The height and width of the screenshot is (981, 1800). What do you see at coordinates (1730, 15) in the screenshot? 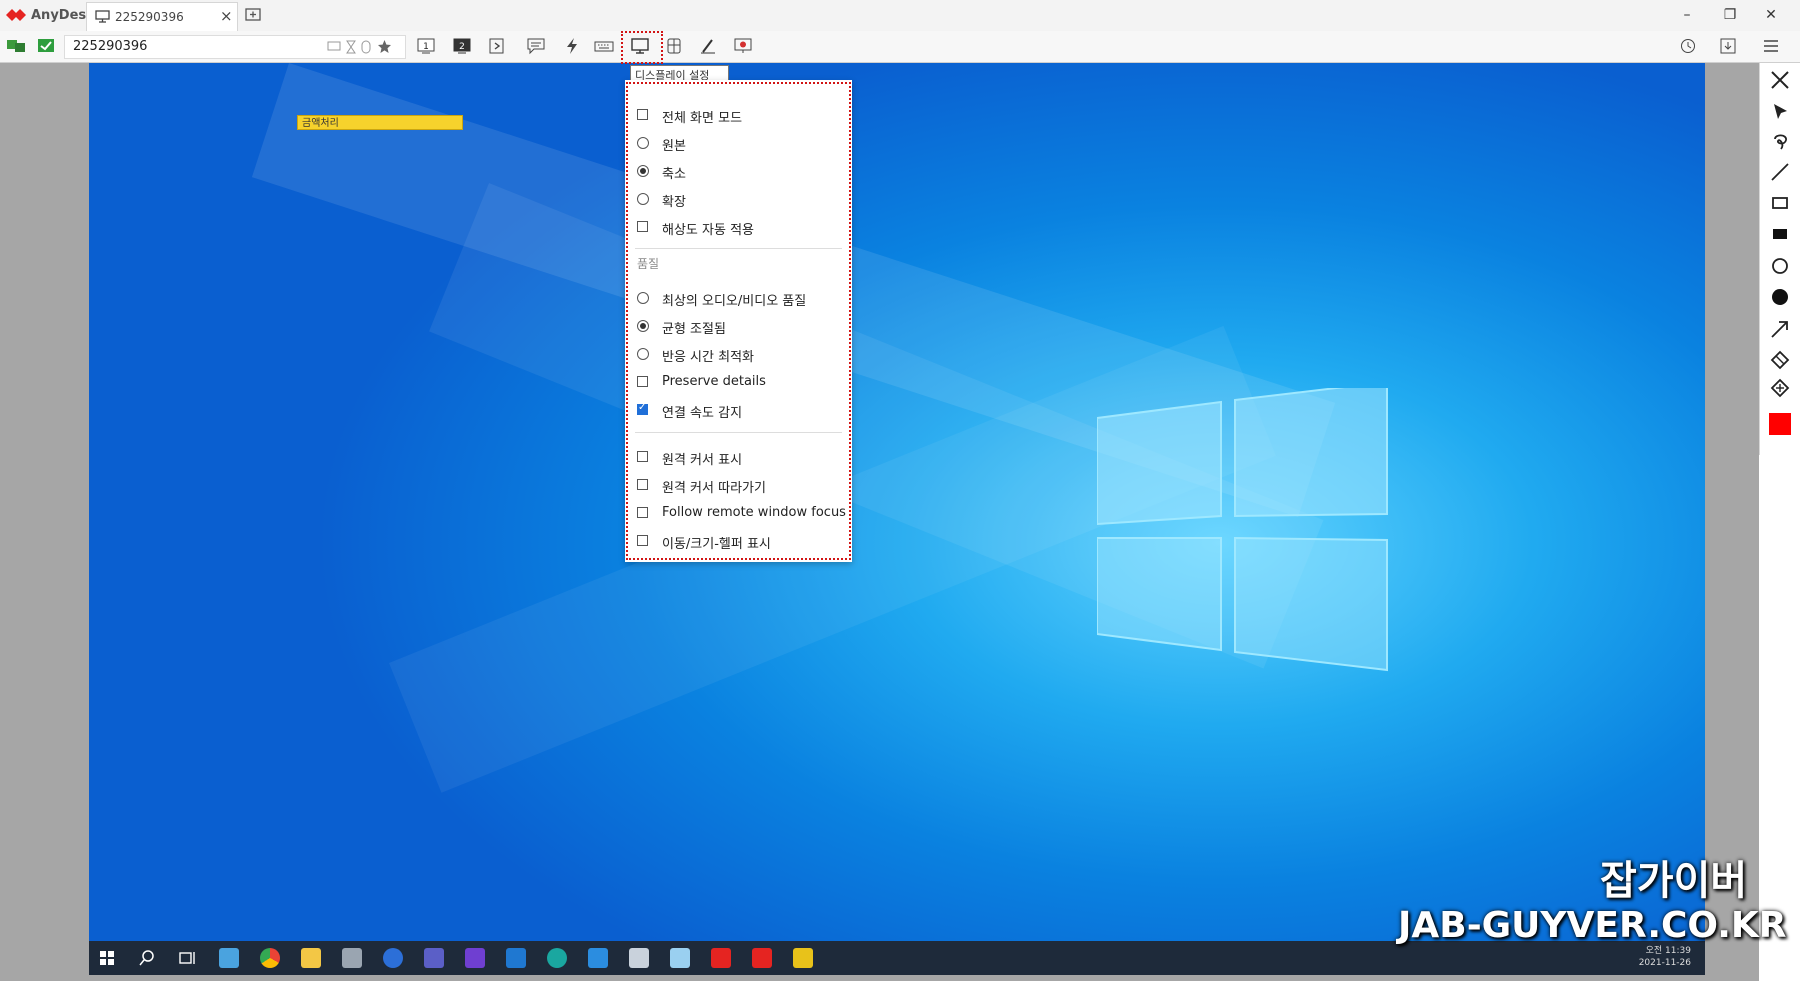
I see `restore-button: ❐` at bounding box center [1730, 15].